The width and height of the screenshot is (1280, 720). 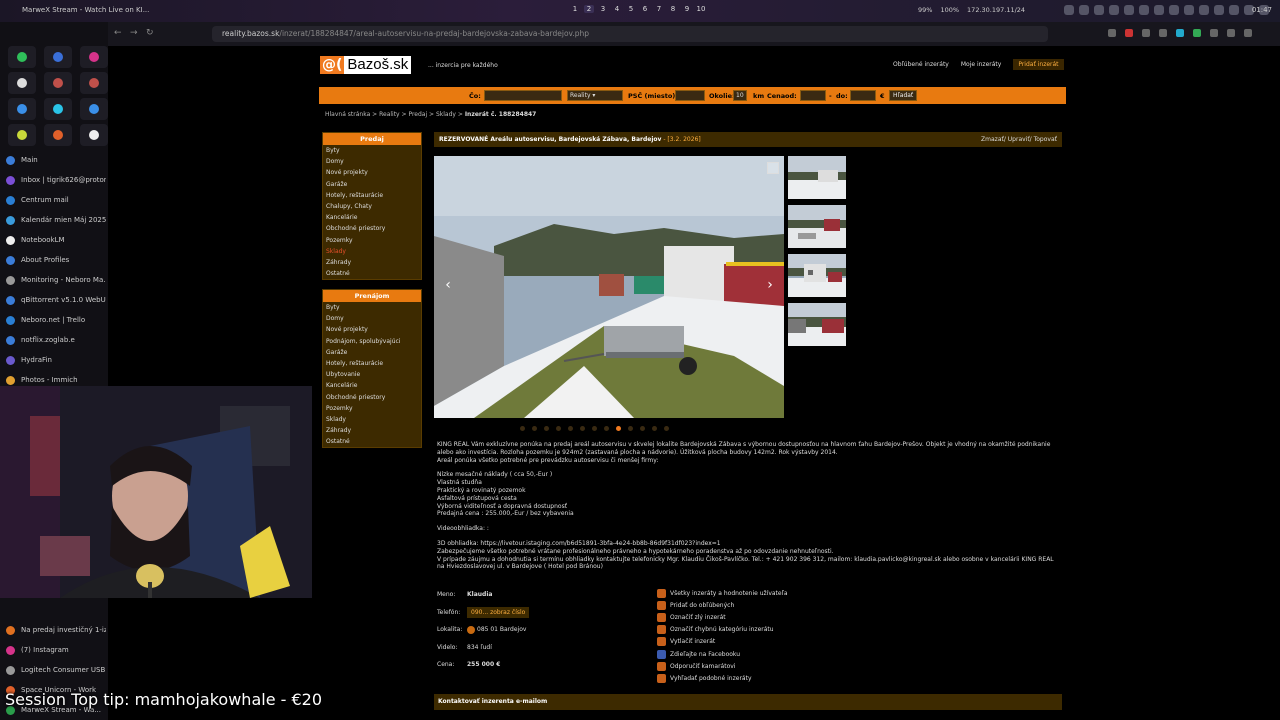 What do you see at coordinates (372, 195) in the screenshot?
I see `menu-predaj-item: Hotely, reštaurácie` at bounding box center [372, 195].